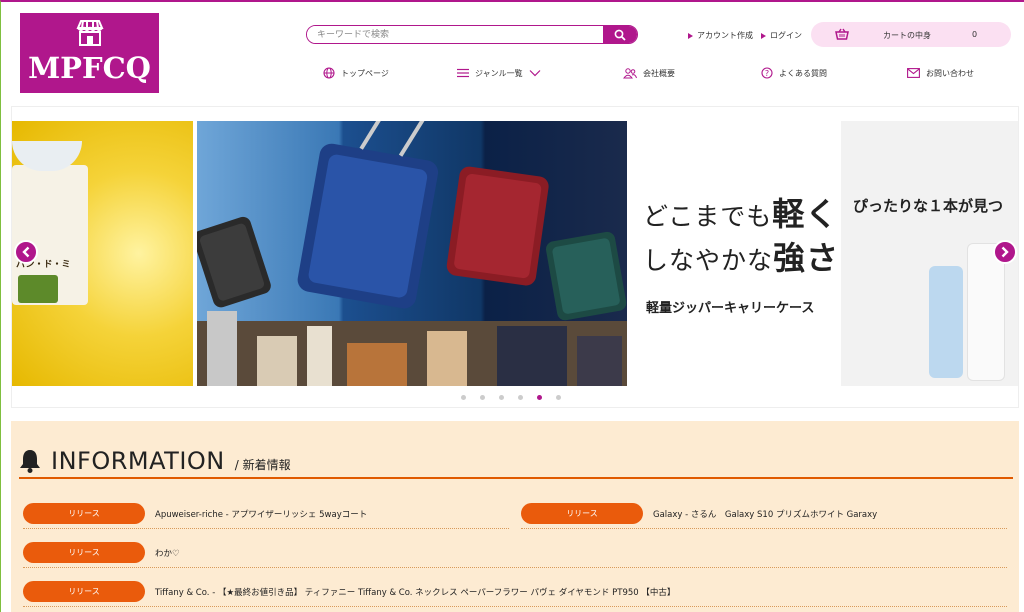 Image resolution: width=1024 pixels, height=612 pixels. I want to click on product-package: パン・ド・ミ, so click(50, 235).